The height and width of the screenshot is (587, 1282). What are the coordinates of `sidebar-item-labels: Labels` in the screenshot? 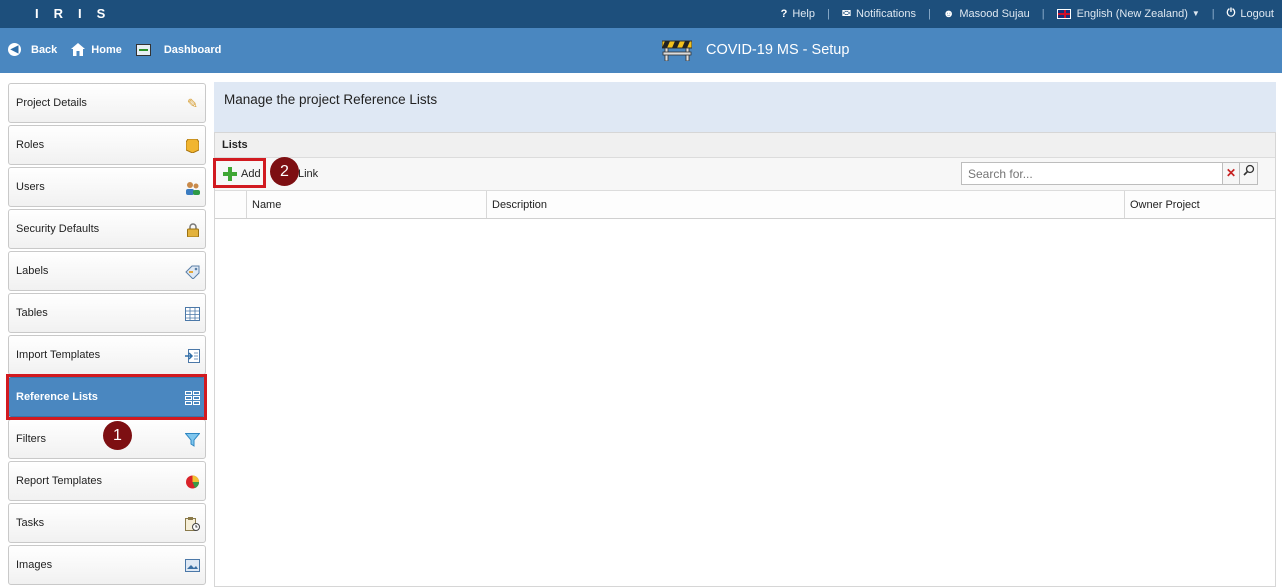 It's located at (107, 271).